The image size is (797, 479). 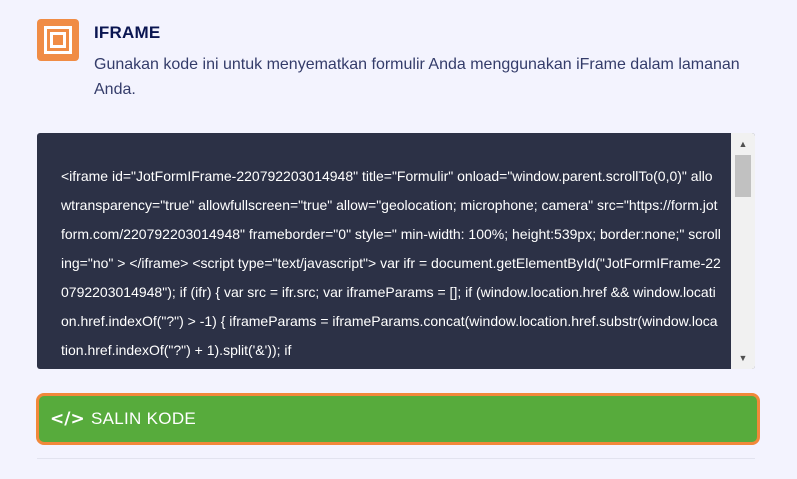 I want to click on copy-code-button: </> SALIN KODE, so click(x=398, y=419).